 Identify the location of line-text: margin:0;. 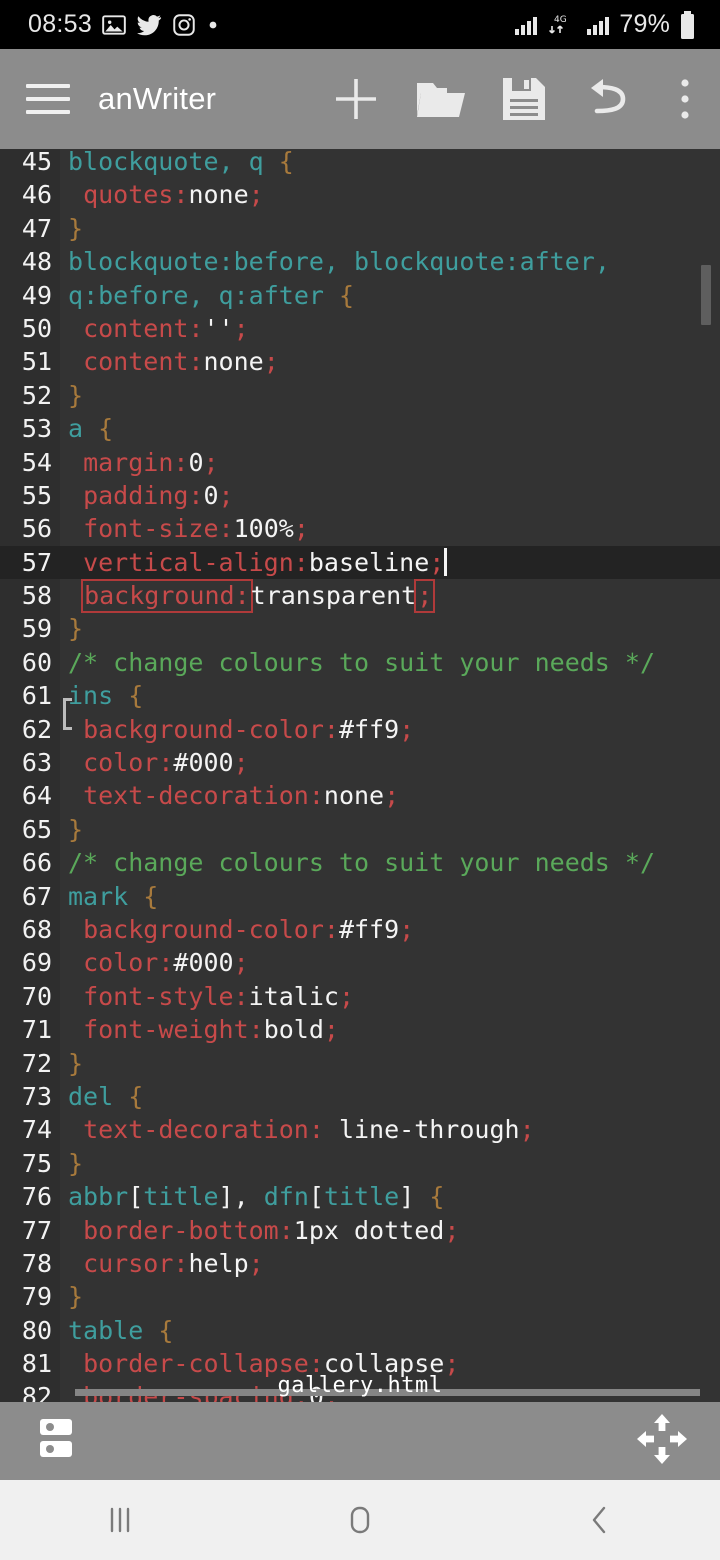
(143, 462).